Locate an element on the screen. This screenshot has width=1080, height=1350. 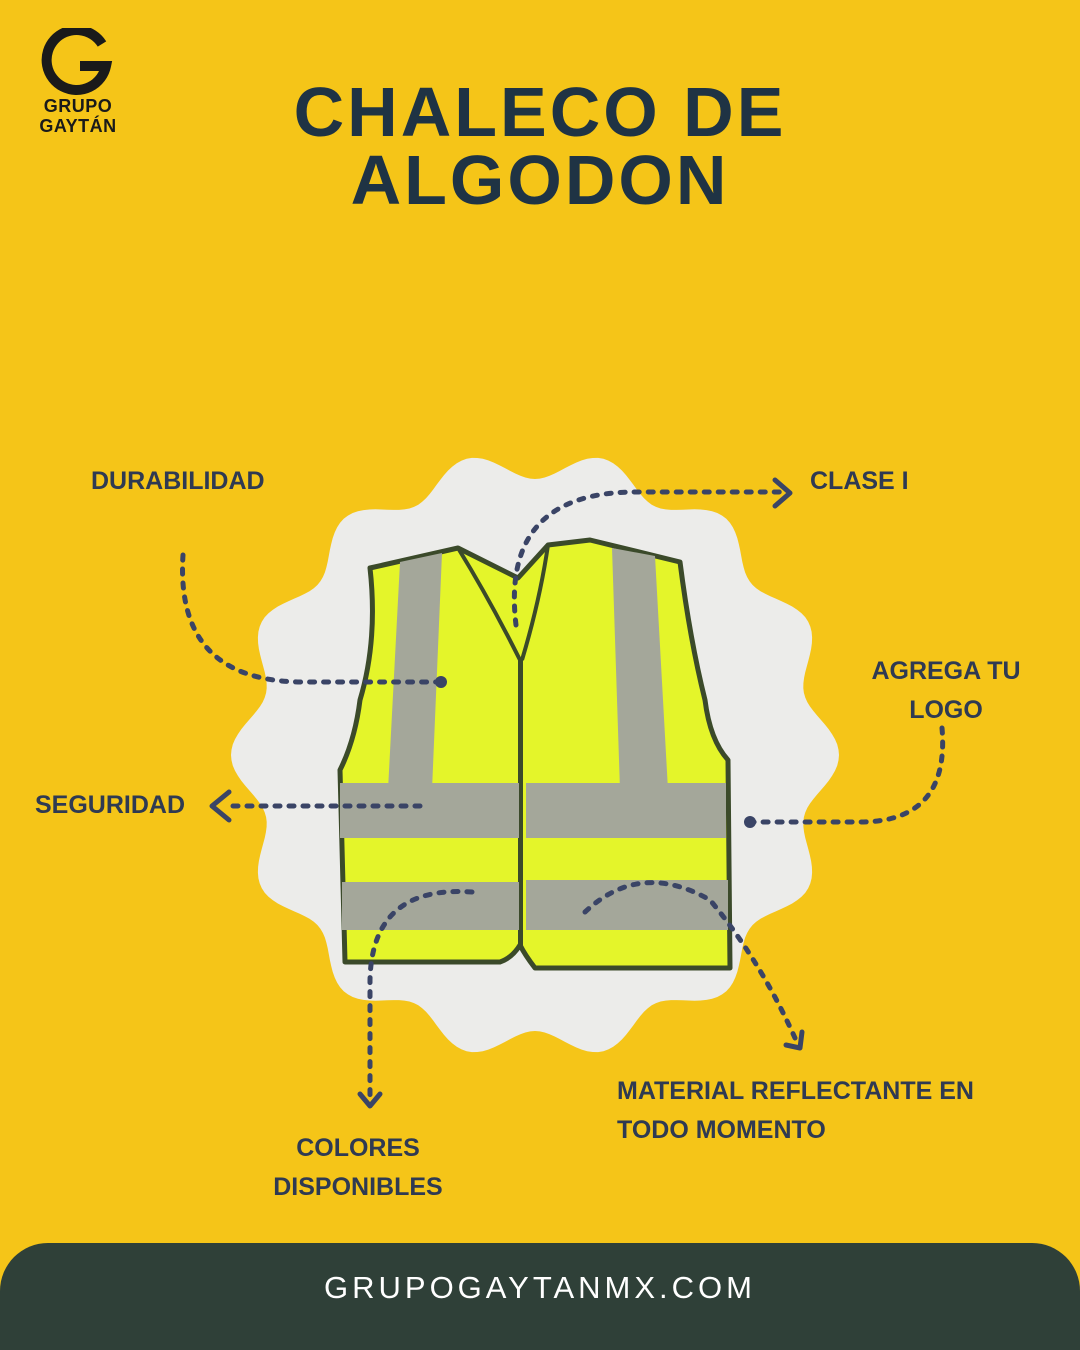
label-colores-line2: DISPONIBLES is located at coordinates (358, 1187).